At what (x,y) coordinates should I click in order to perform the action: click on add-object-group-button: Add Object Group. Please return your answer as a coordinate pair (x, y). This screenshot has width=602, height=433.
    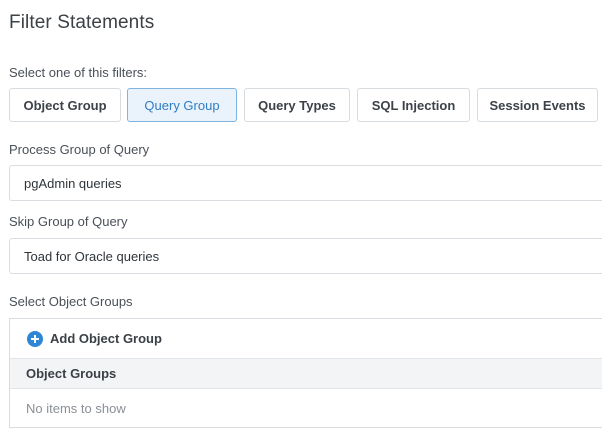
    Looking at the image, I should click on (94, 338).